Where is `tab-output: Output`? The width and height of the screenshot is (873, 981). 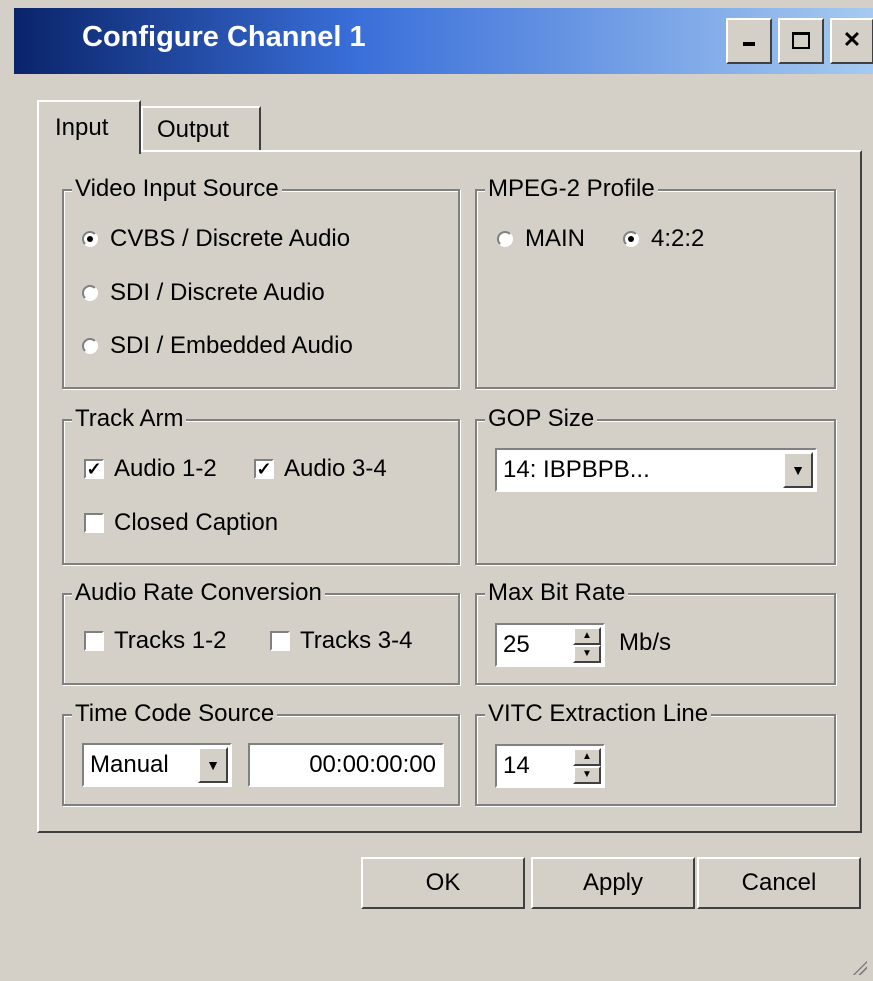 tab-output: Output is located at coordinates (201, 128).